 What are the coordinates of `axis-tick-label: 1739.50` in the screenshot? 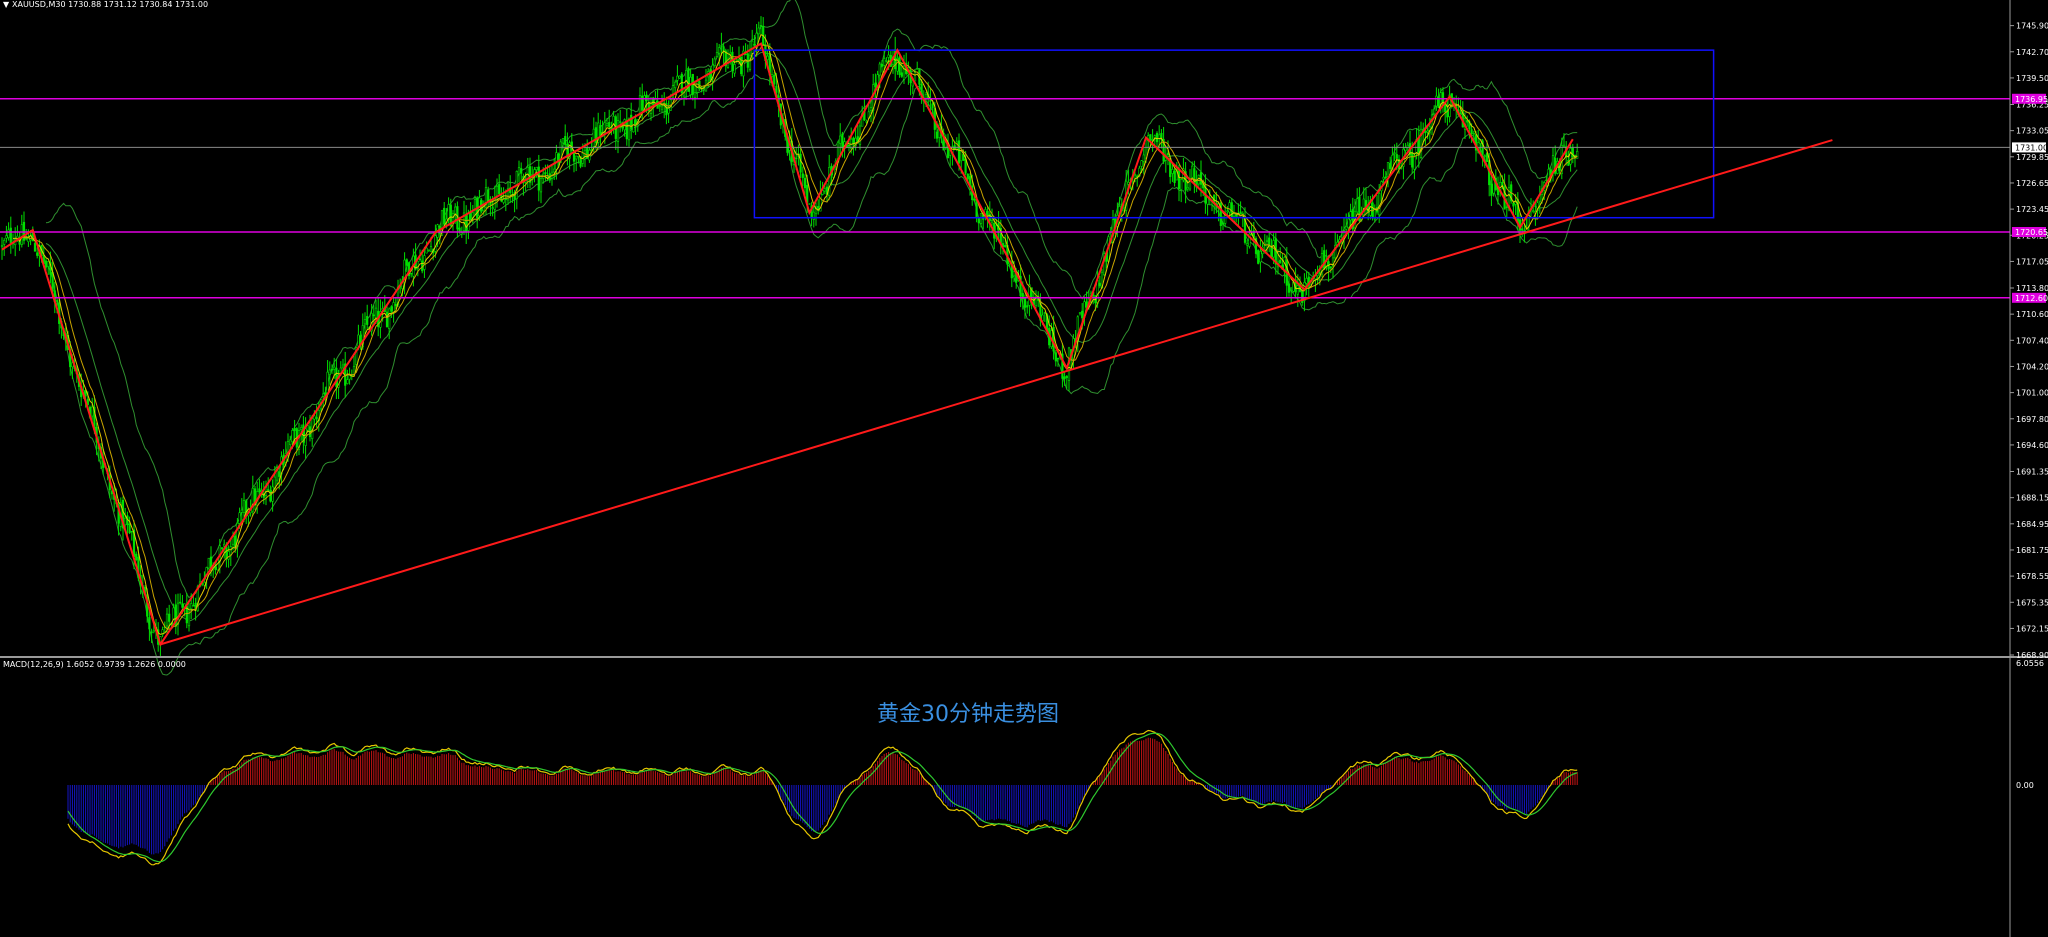 It's located at (2032, 78).